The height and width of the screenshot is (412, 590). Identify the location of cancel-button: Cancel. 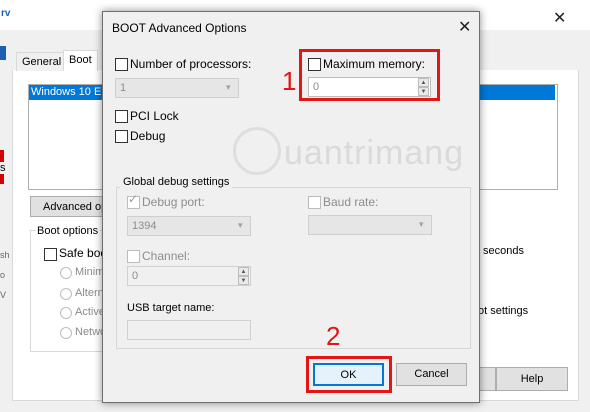
(431, 374).